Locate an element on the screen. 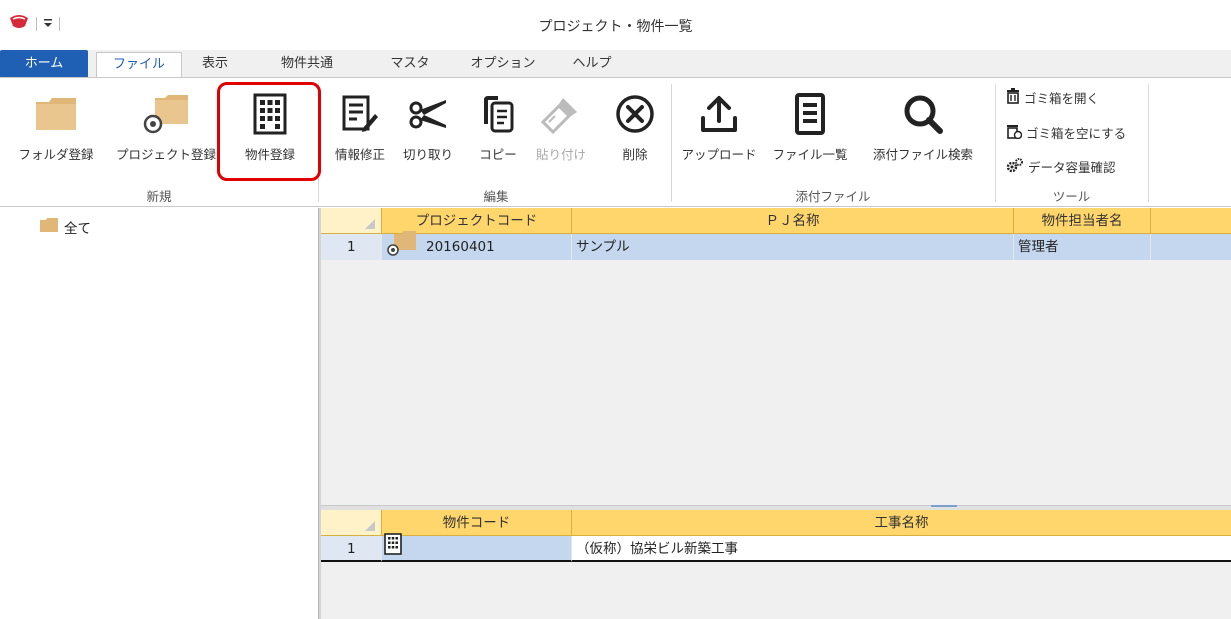 The image size is (1231, 619). window-title: プロジェクト・物件一覧 is located at coordinates (615, 27).